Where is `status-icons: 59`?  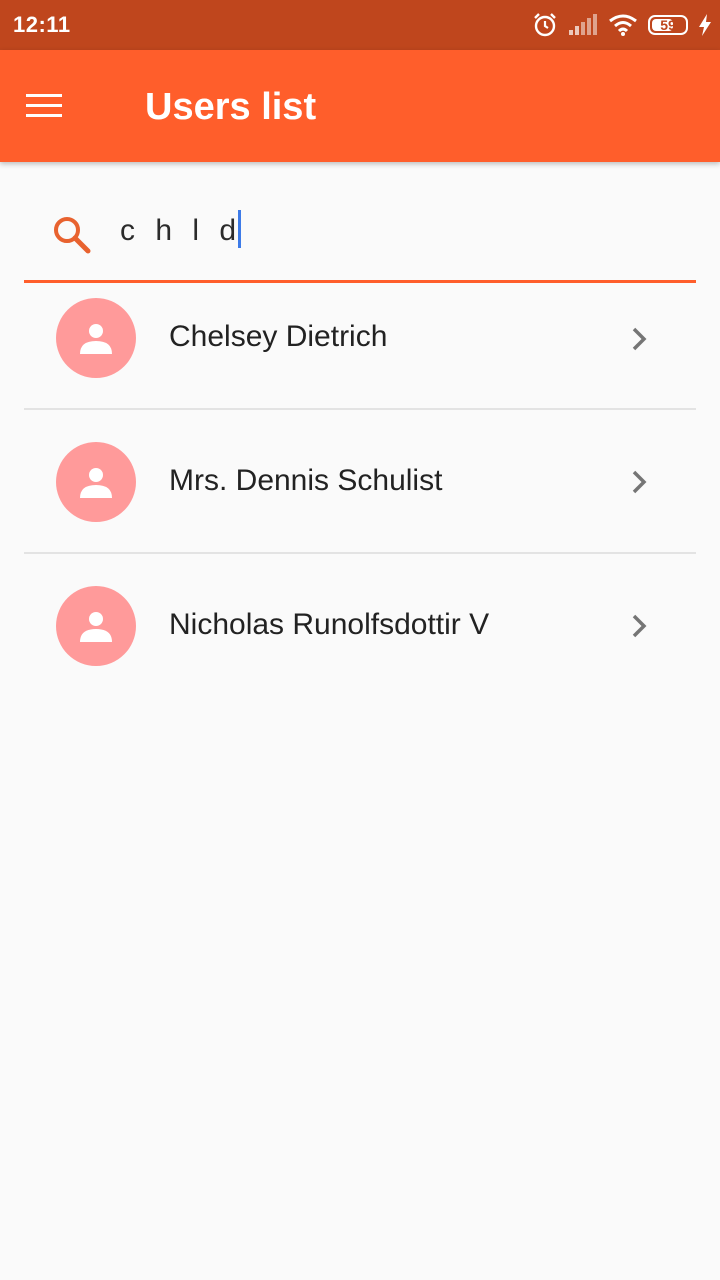 status-icons: 59 is located at coordinates (622, 25).